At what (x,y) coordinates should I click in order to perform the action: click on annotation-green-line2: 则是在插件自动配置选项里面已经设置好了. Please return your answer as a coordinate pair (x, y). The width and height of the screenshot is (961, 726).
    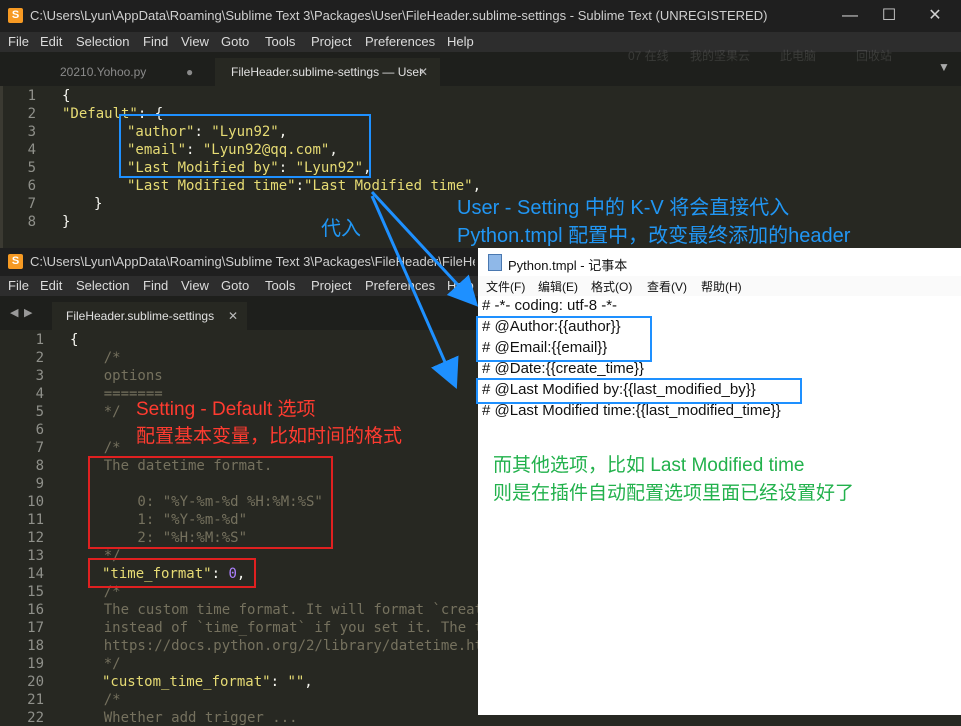
    Looking at the image, I should click on (674, 493).